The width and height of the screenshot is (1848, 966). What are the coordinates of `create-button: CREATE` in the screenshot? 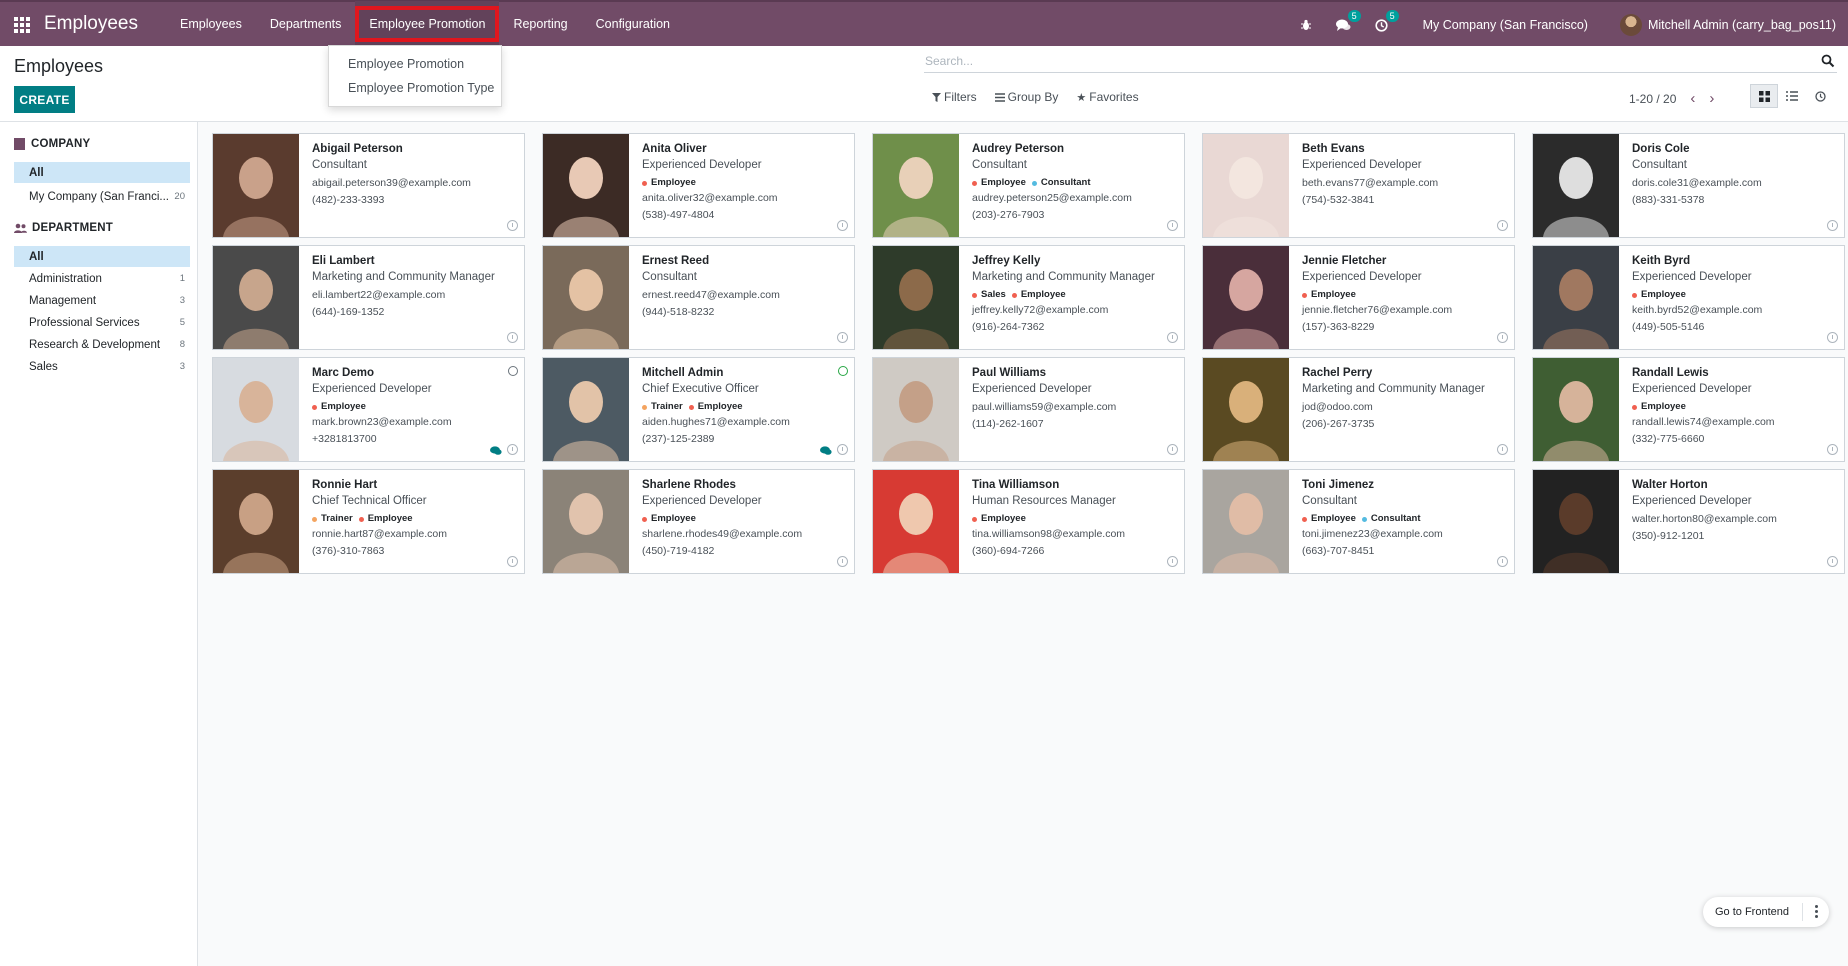 It's located at (44, 99).